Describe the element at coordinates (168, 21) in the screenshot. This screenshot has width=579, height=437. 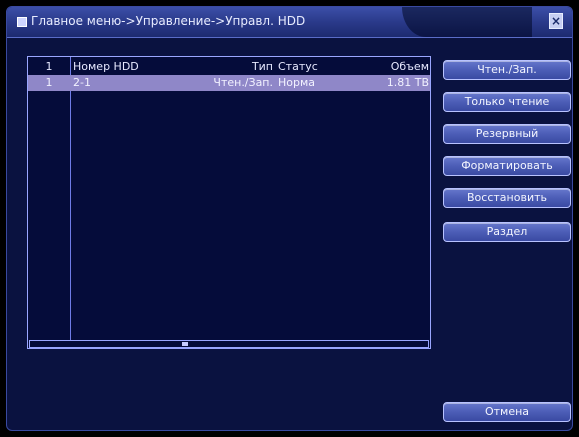
I see `window-title: Главное меню->Управление->Управл. HDD` at that location.